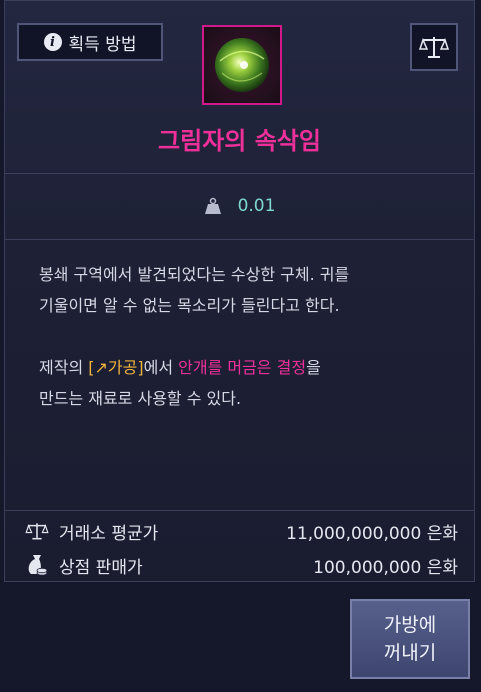  What do you see at coordinates (194, 274) in the screenshot?
I see `description-line: 봉쇄 구역에서 발견되었다는 수상한 구체. 귀를` at bounding box center [194, 274].